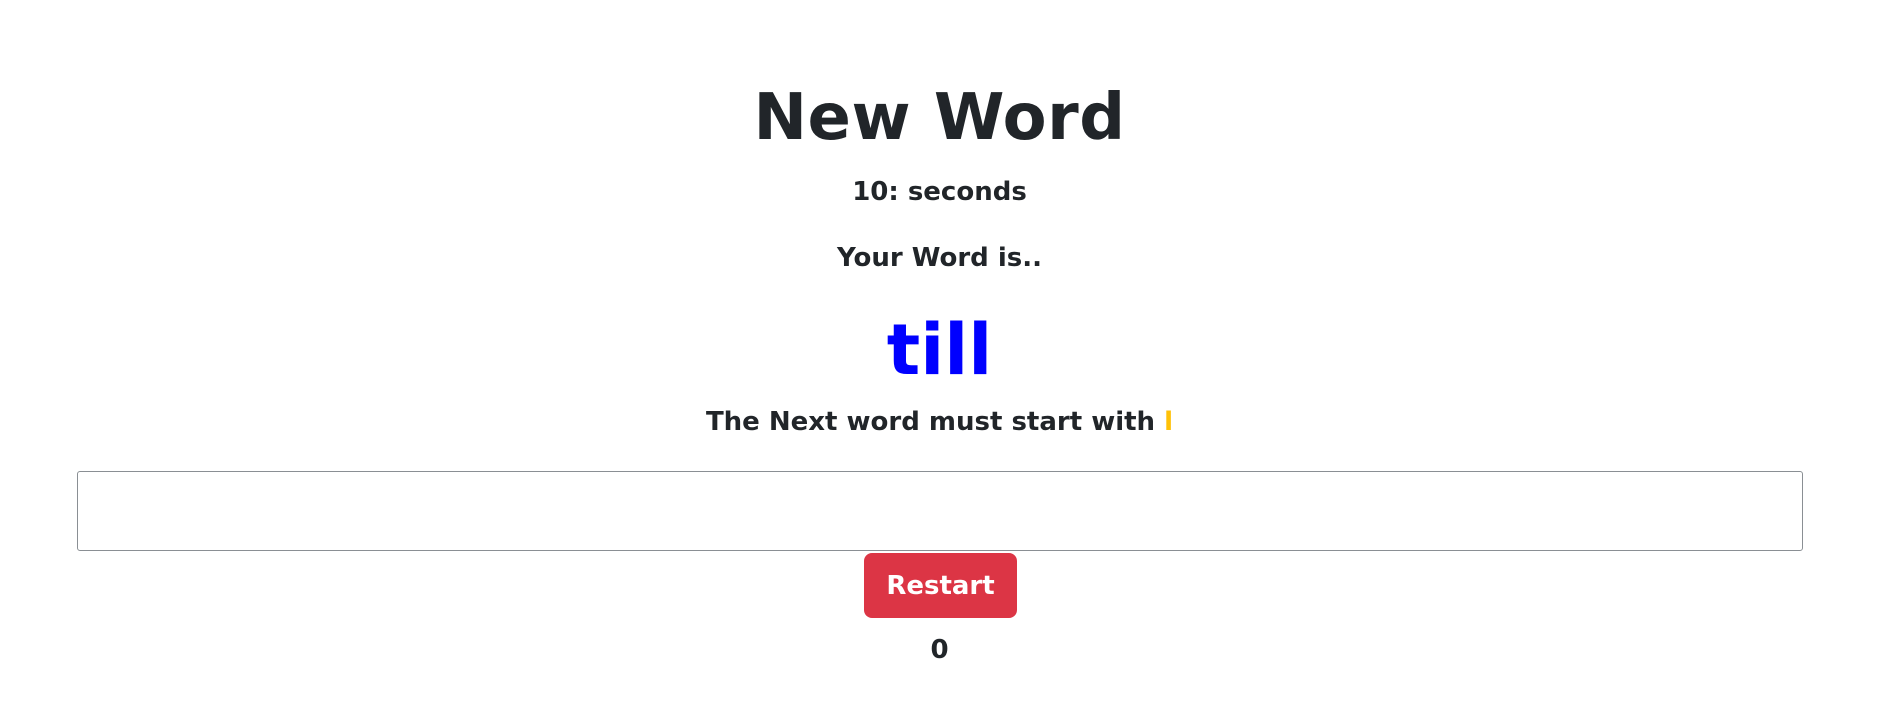  Describe the element at coordinates (935, 422) in the screenshot. I see `hint-text: The Next word must start with` at that location.